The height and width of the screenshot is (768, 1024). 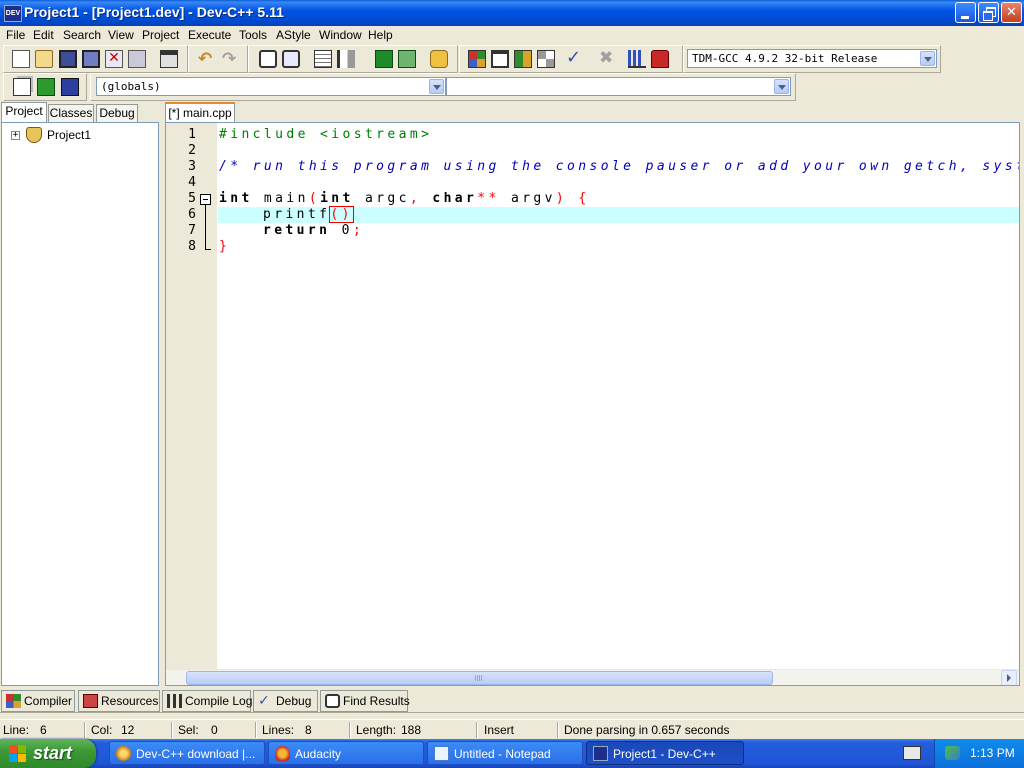 What do you see at coordinates (365, 701) in the screenshot?
I see `tab-find-results: Find Results` at bounding box center [365, 701].